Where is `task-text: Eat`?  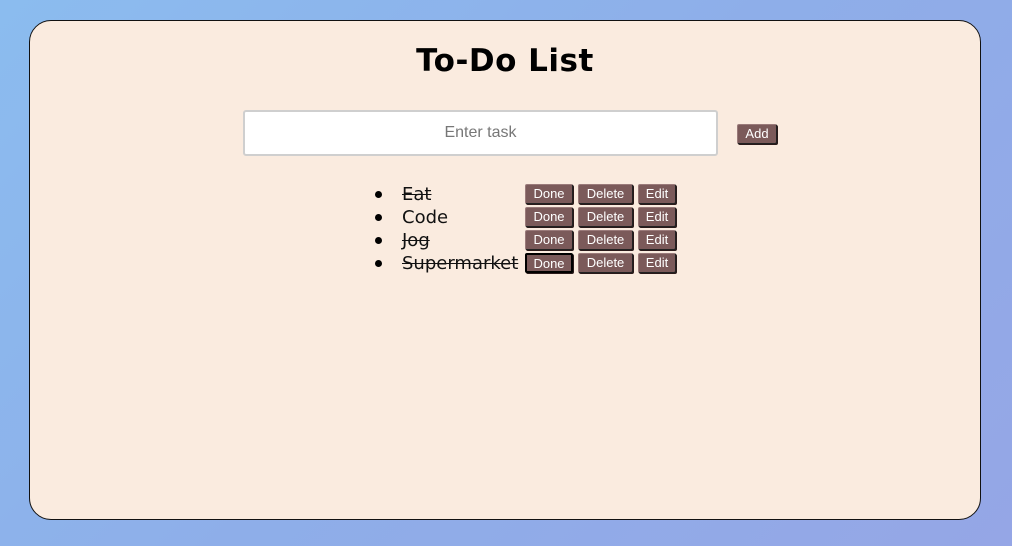
task-text: Eat is located at coordinates (417, 194).